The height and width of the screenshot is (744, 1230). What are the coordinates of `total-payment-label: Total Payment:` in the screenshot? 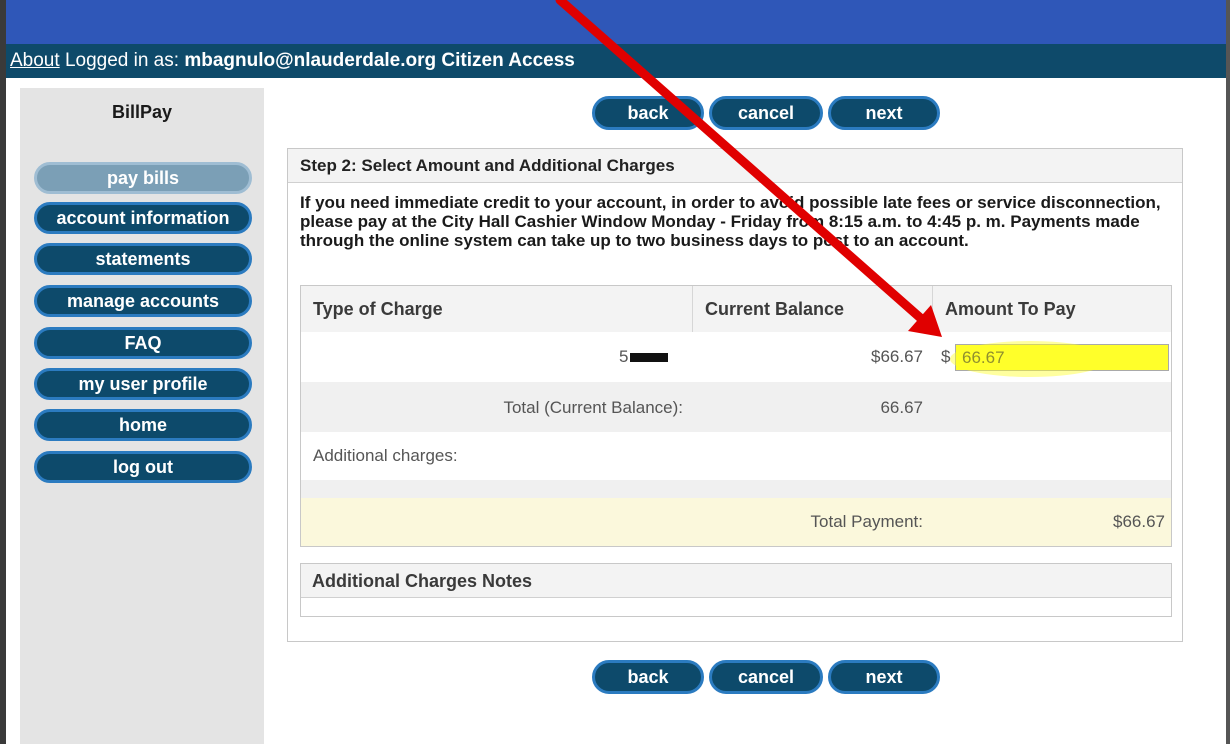 It's located at (866, 521).